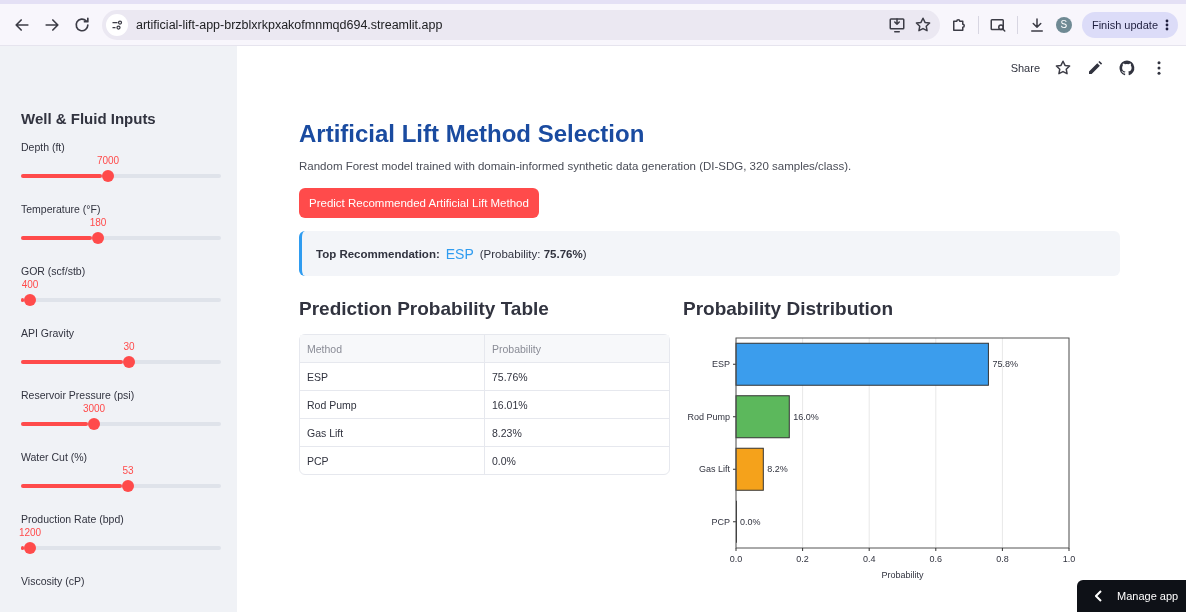 This screenshot has height=612, width=1186. Describe the element at coordinates (55, 457) in the screenshot. I see `slider-label: Water Cut (%)` at that location.